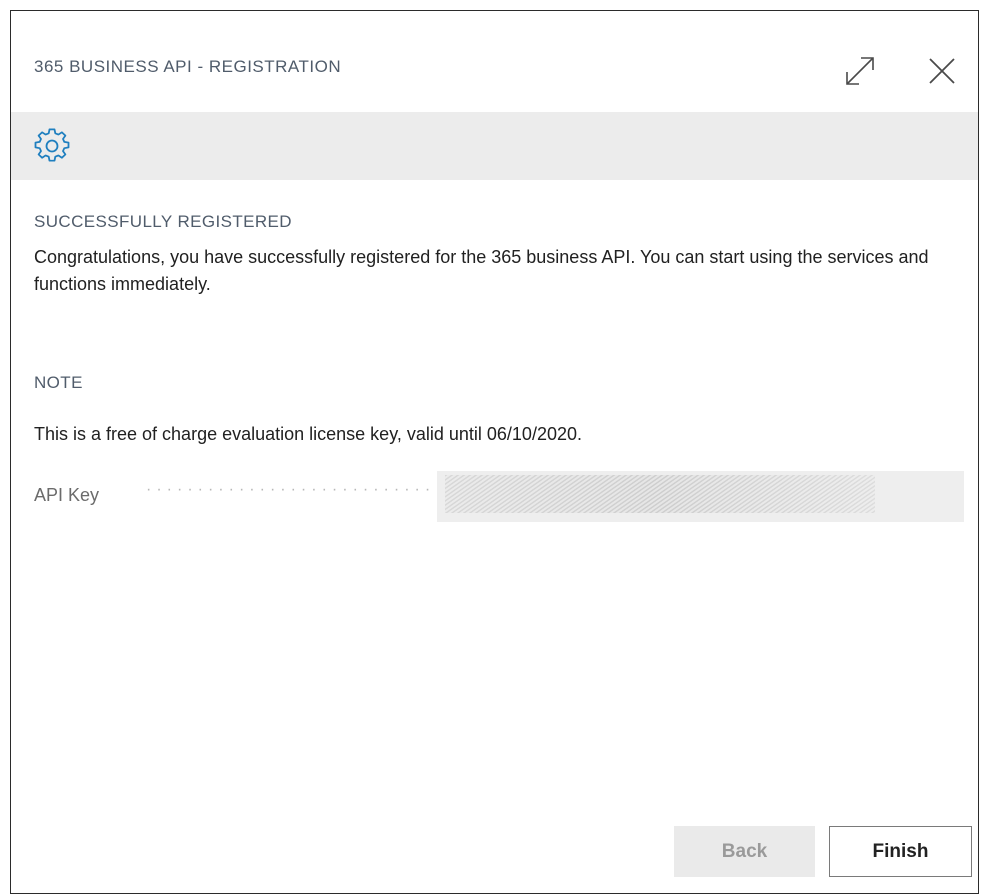 Image resolution: width=981 pixels, height=896 pixels. Describe the element at coordinates (58, 382) in the screenshot. I see `note-title: NOTE` at that location.